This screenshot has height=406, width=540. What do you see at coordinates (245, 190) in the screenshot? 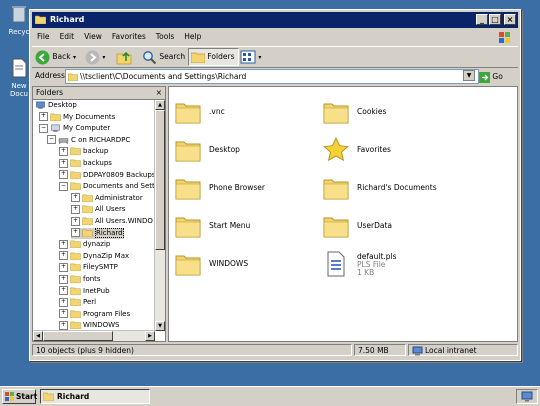
I see `file-item: Phone Browser` at bounding box center [245, 190].